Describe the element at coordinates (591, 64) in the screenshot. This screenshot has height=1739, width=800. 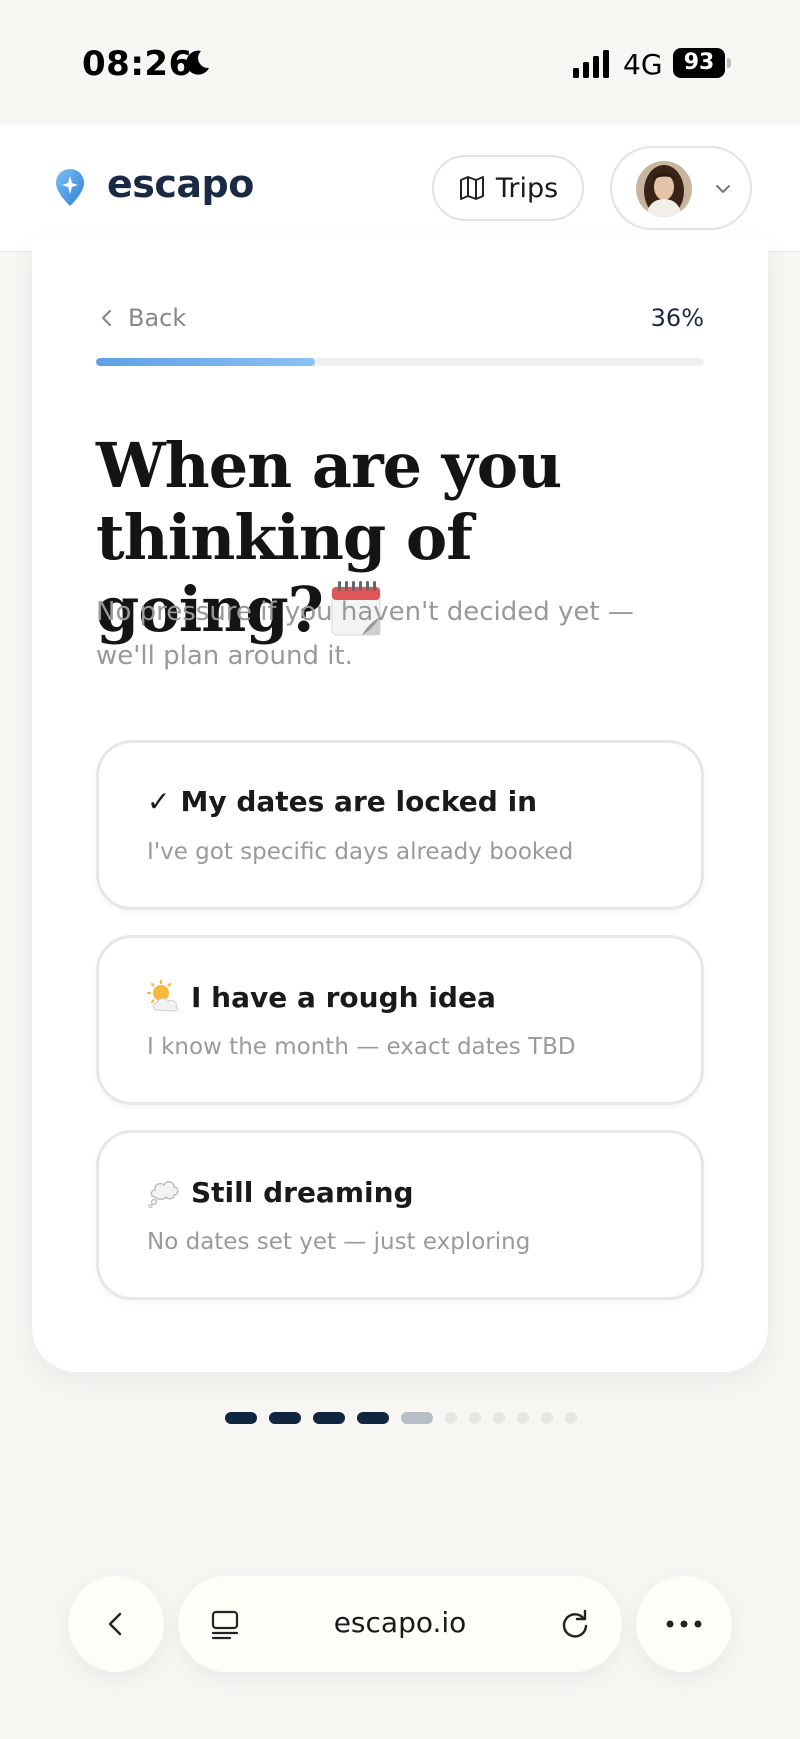
I see `signal-icon` at that location.